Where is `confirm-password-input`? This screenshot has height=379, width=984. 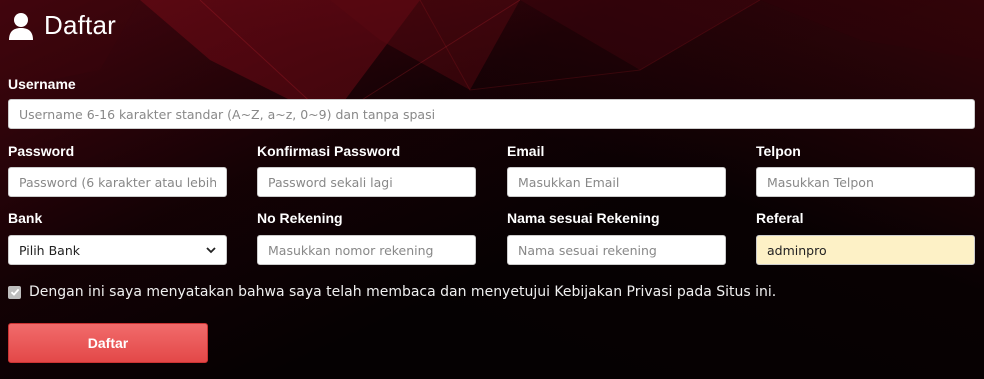
confirm-password-input is located at coordinates (366, 182).